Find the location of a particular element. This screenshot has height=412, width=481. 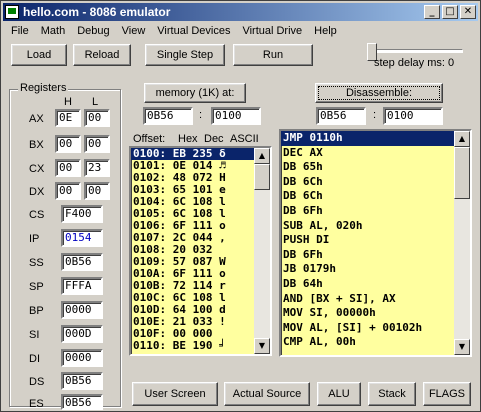

reg-ax-high: 0E is located at coordinates (68, 118).